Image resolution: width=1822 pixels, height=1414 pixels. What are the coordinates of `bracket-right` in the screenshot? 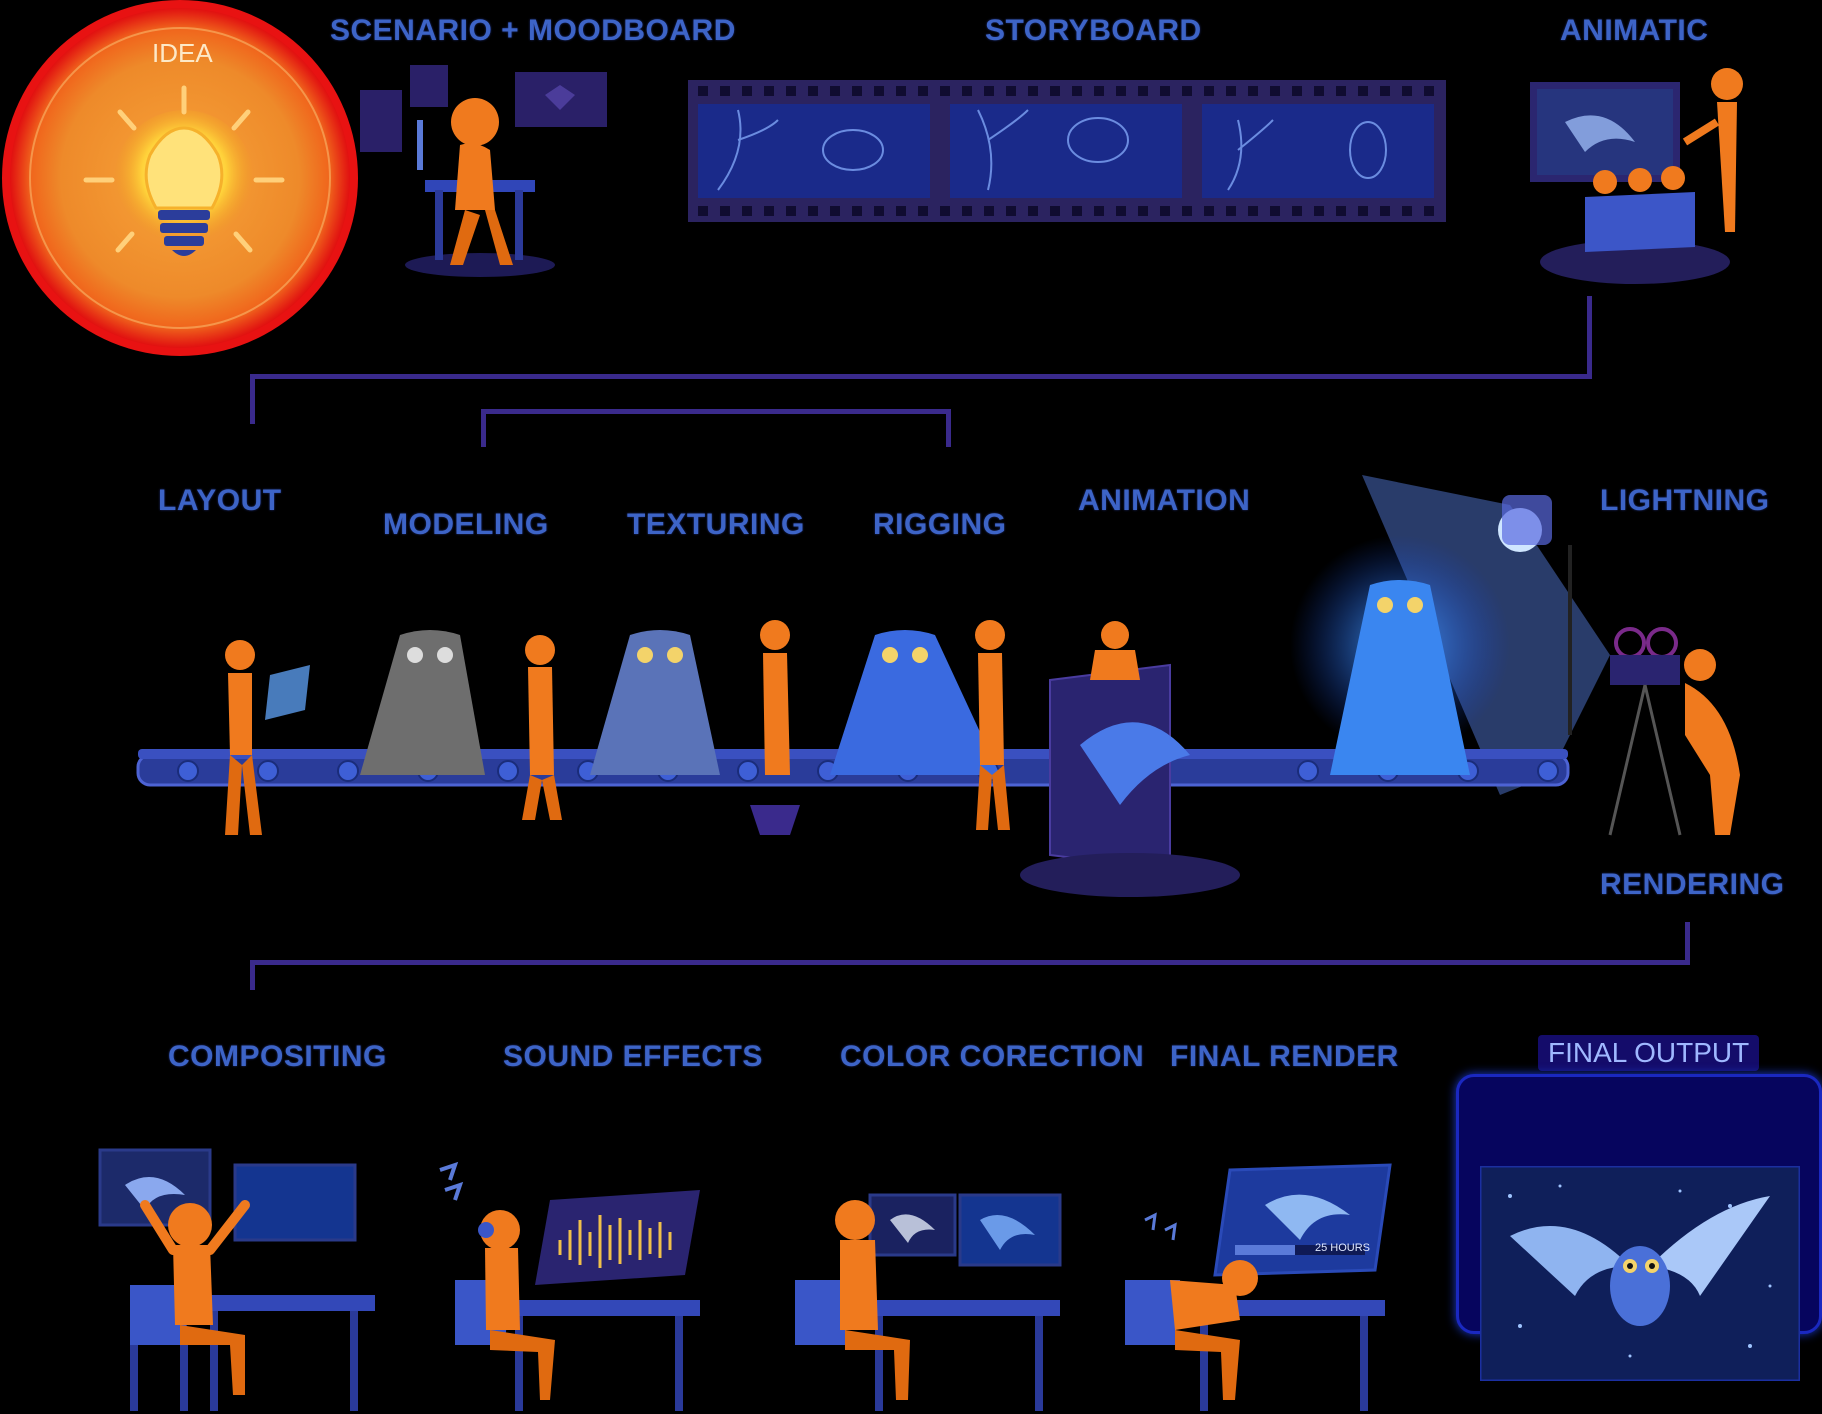 It's located at (948, 428).